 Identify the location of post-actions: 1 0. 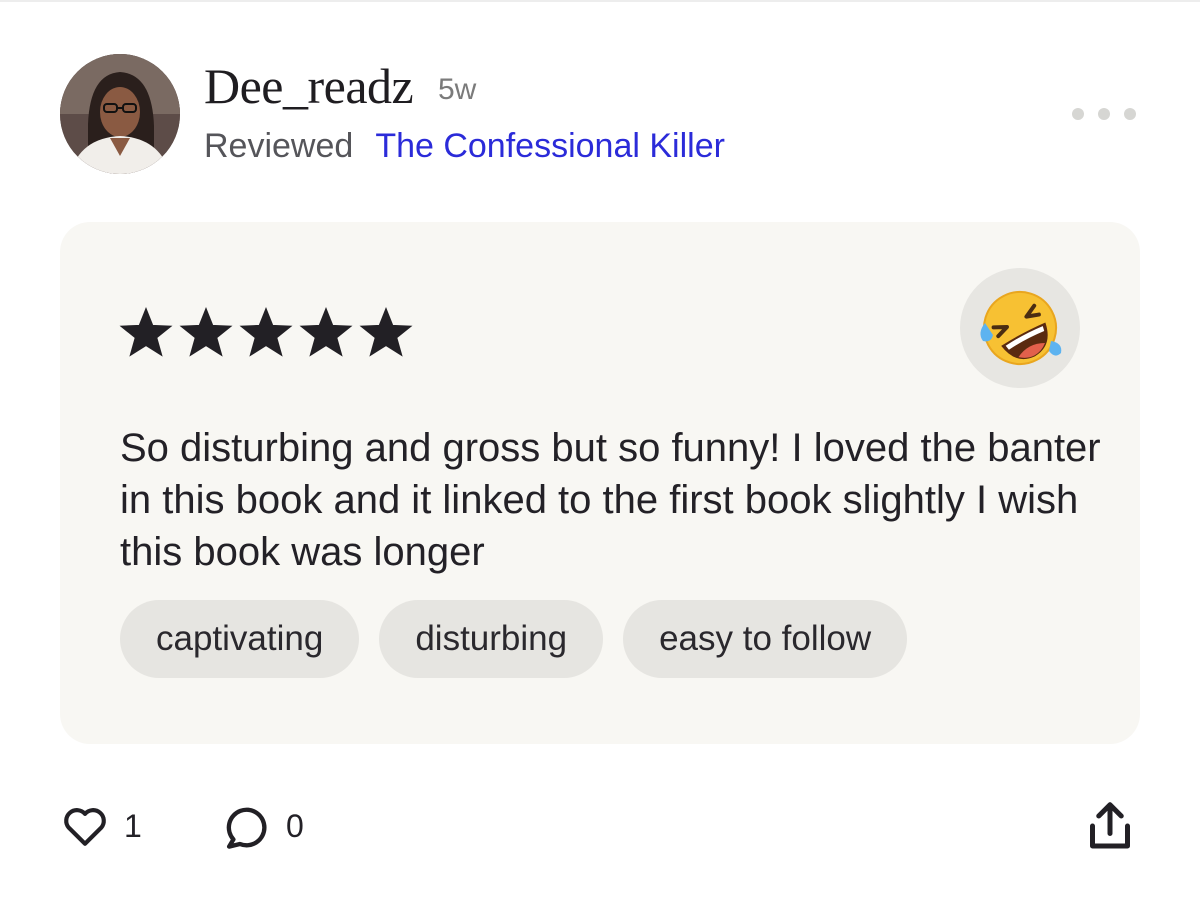
(600, 826).